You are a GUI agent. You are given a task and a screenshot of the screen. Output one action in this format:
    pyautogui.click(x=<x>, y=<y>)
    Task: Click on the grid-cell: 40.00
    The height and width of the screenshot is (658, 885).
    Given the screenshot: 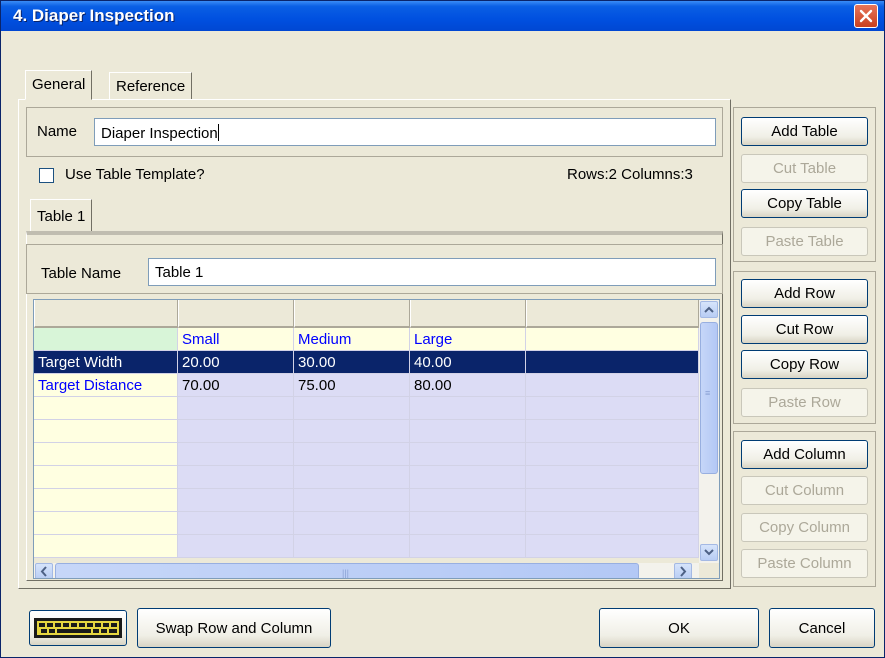 What is the action you would take?
    pyautogui.click(x=468, y=362)
    